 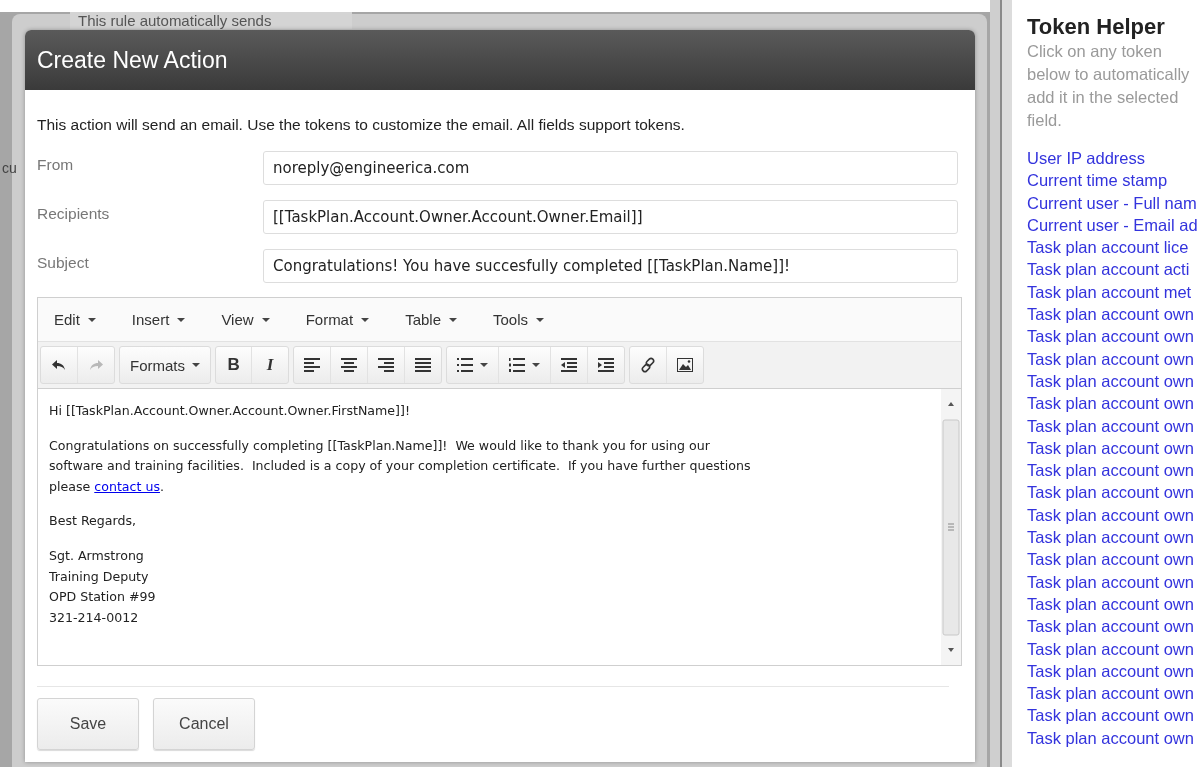 I want to click on token-link: Current user - Full nam, so click(x=1115, y=202).